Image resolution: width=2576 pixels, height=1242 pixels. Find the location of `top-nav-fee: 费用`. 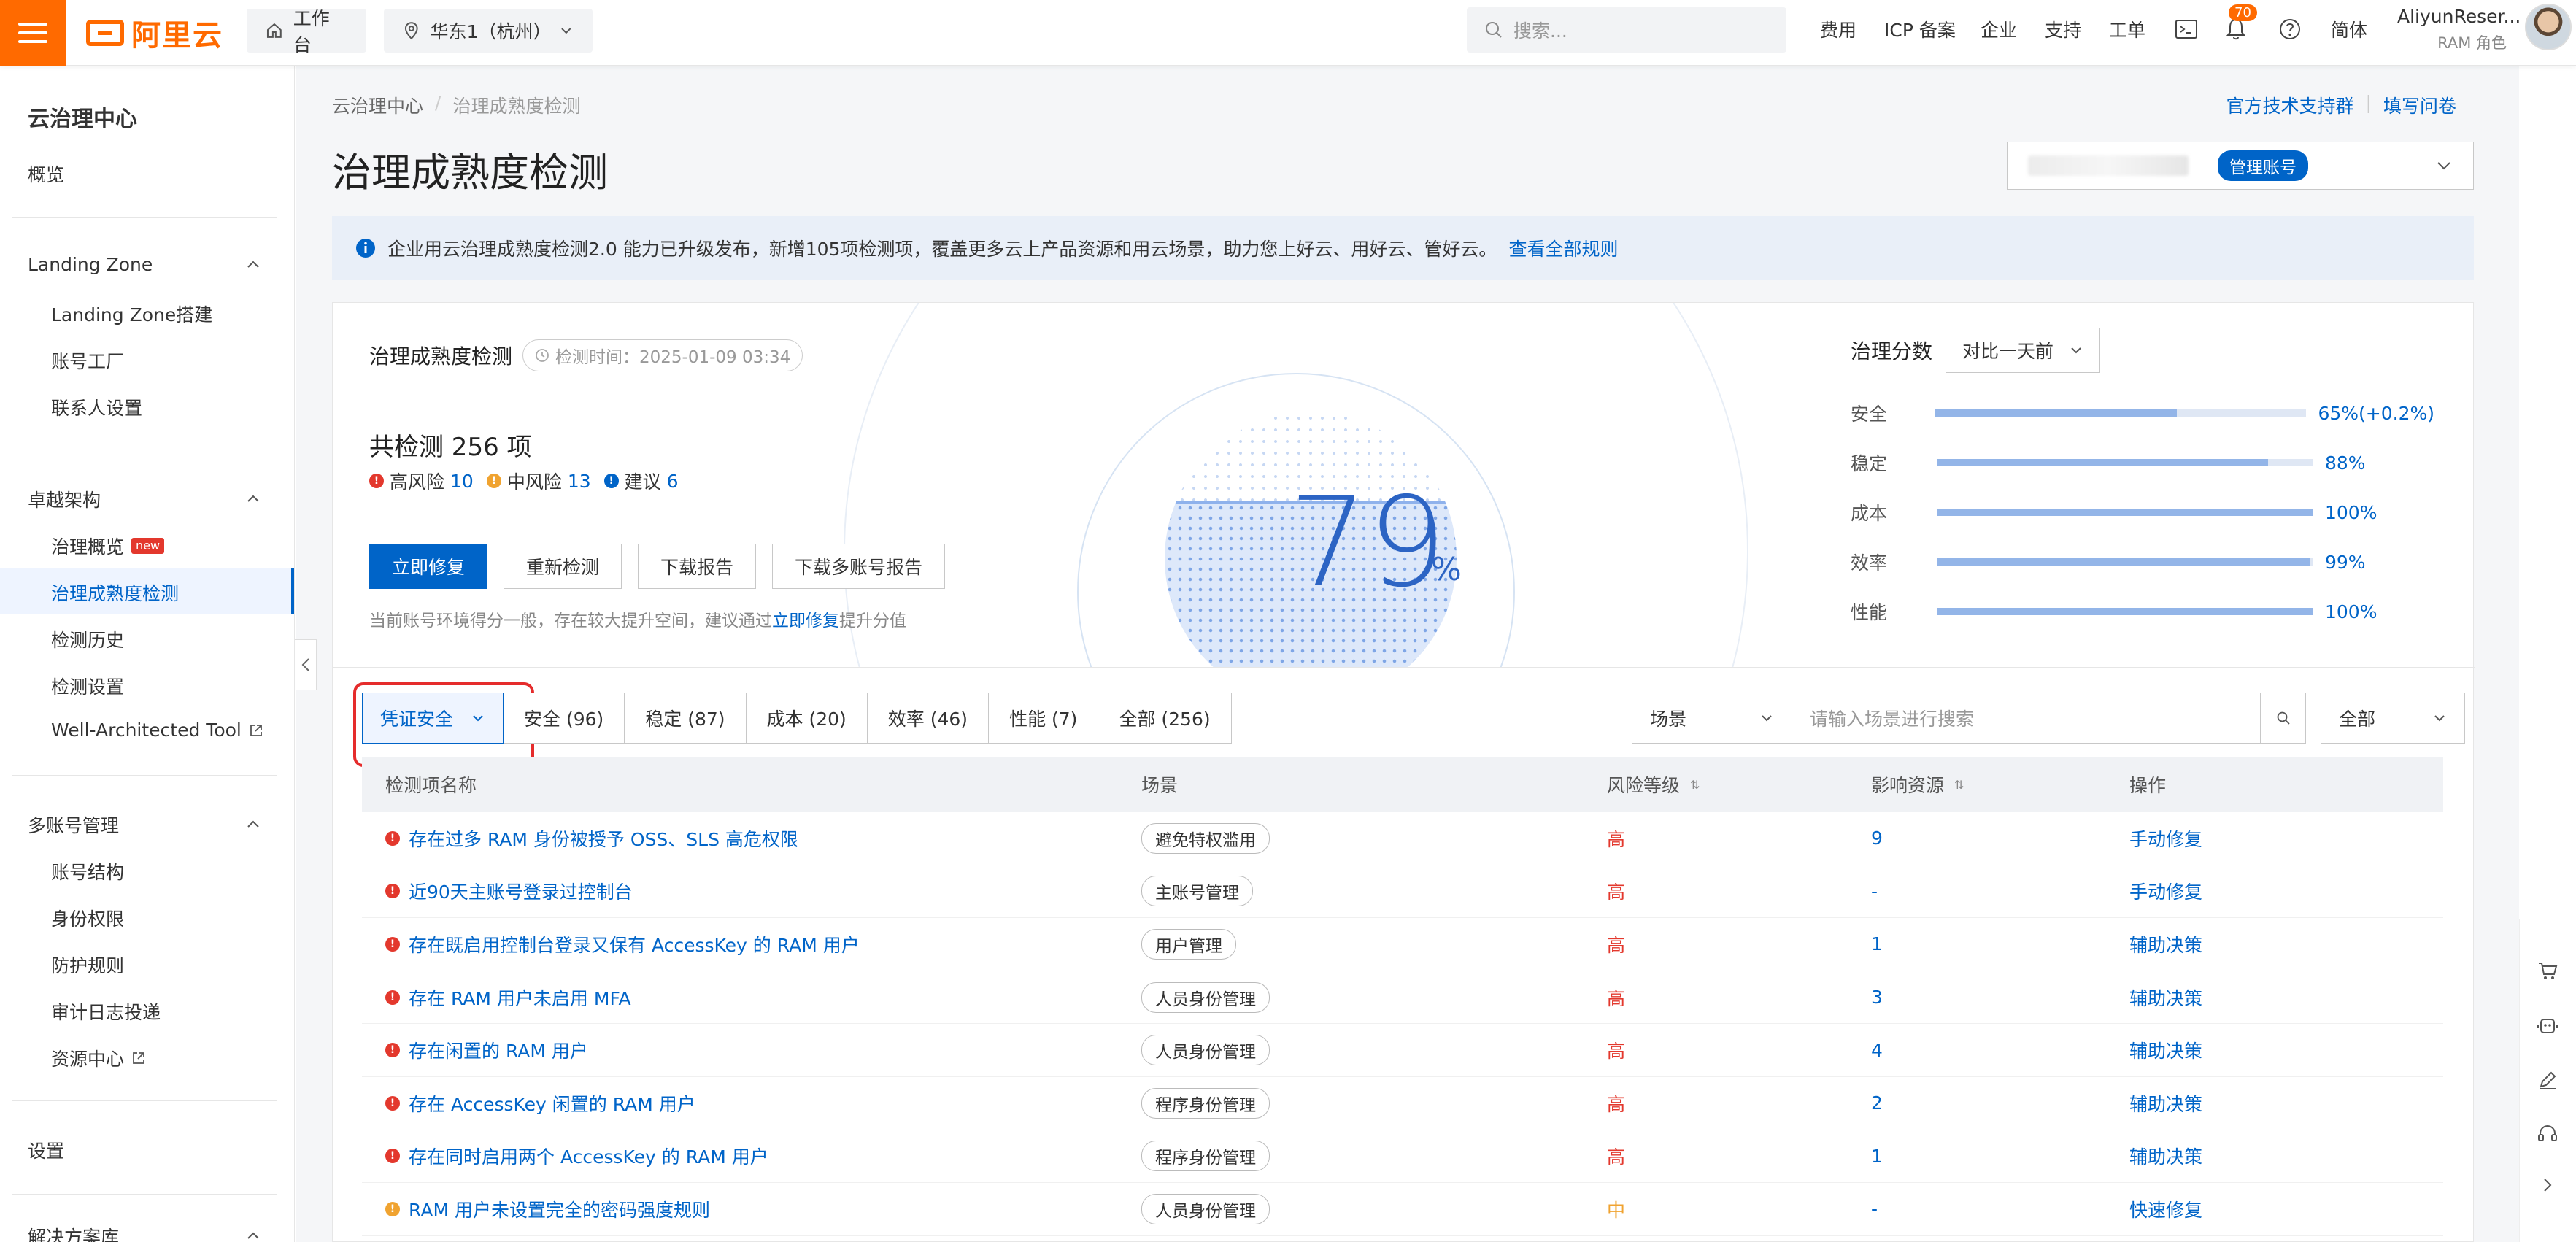

top-nav-fee: 费用 is located at coordinates (1838, 29).